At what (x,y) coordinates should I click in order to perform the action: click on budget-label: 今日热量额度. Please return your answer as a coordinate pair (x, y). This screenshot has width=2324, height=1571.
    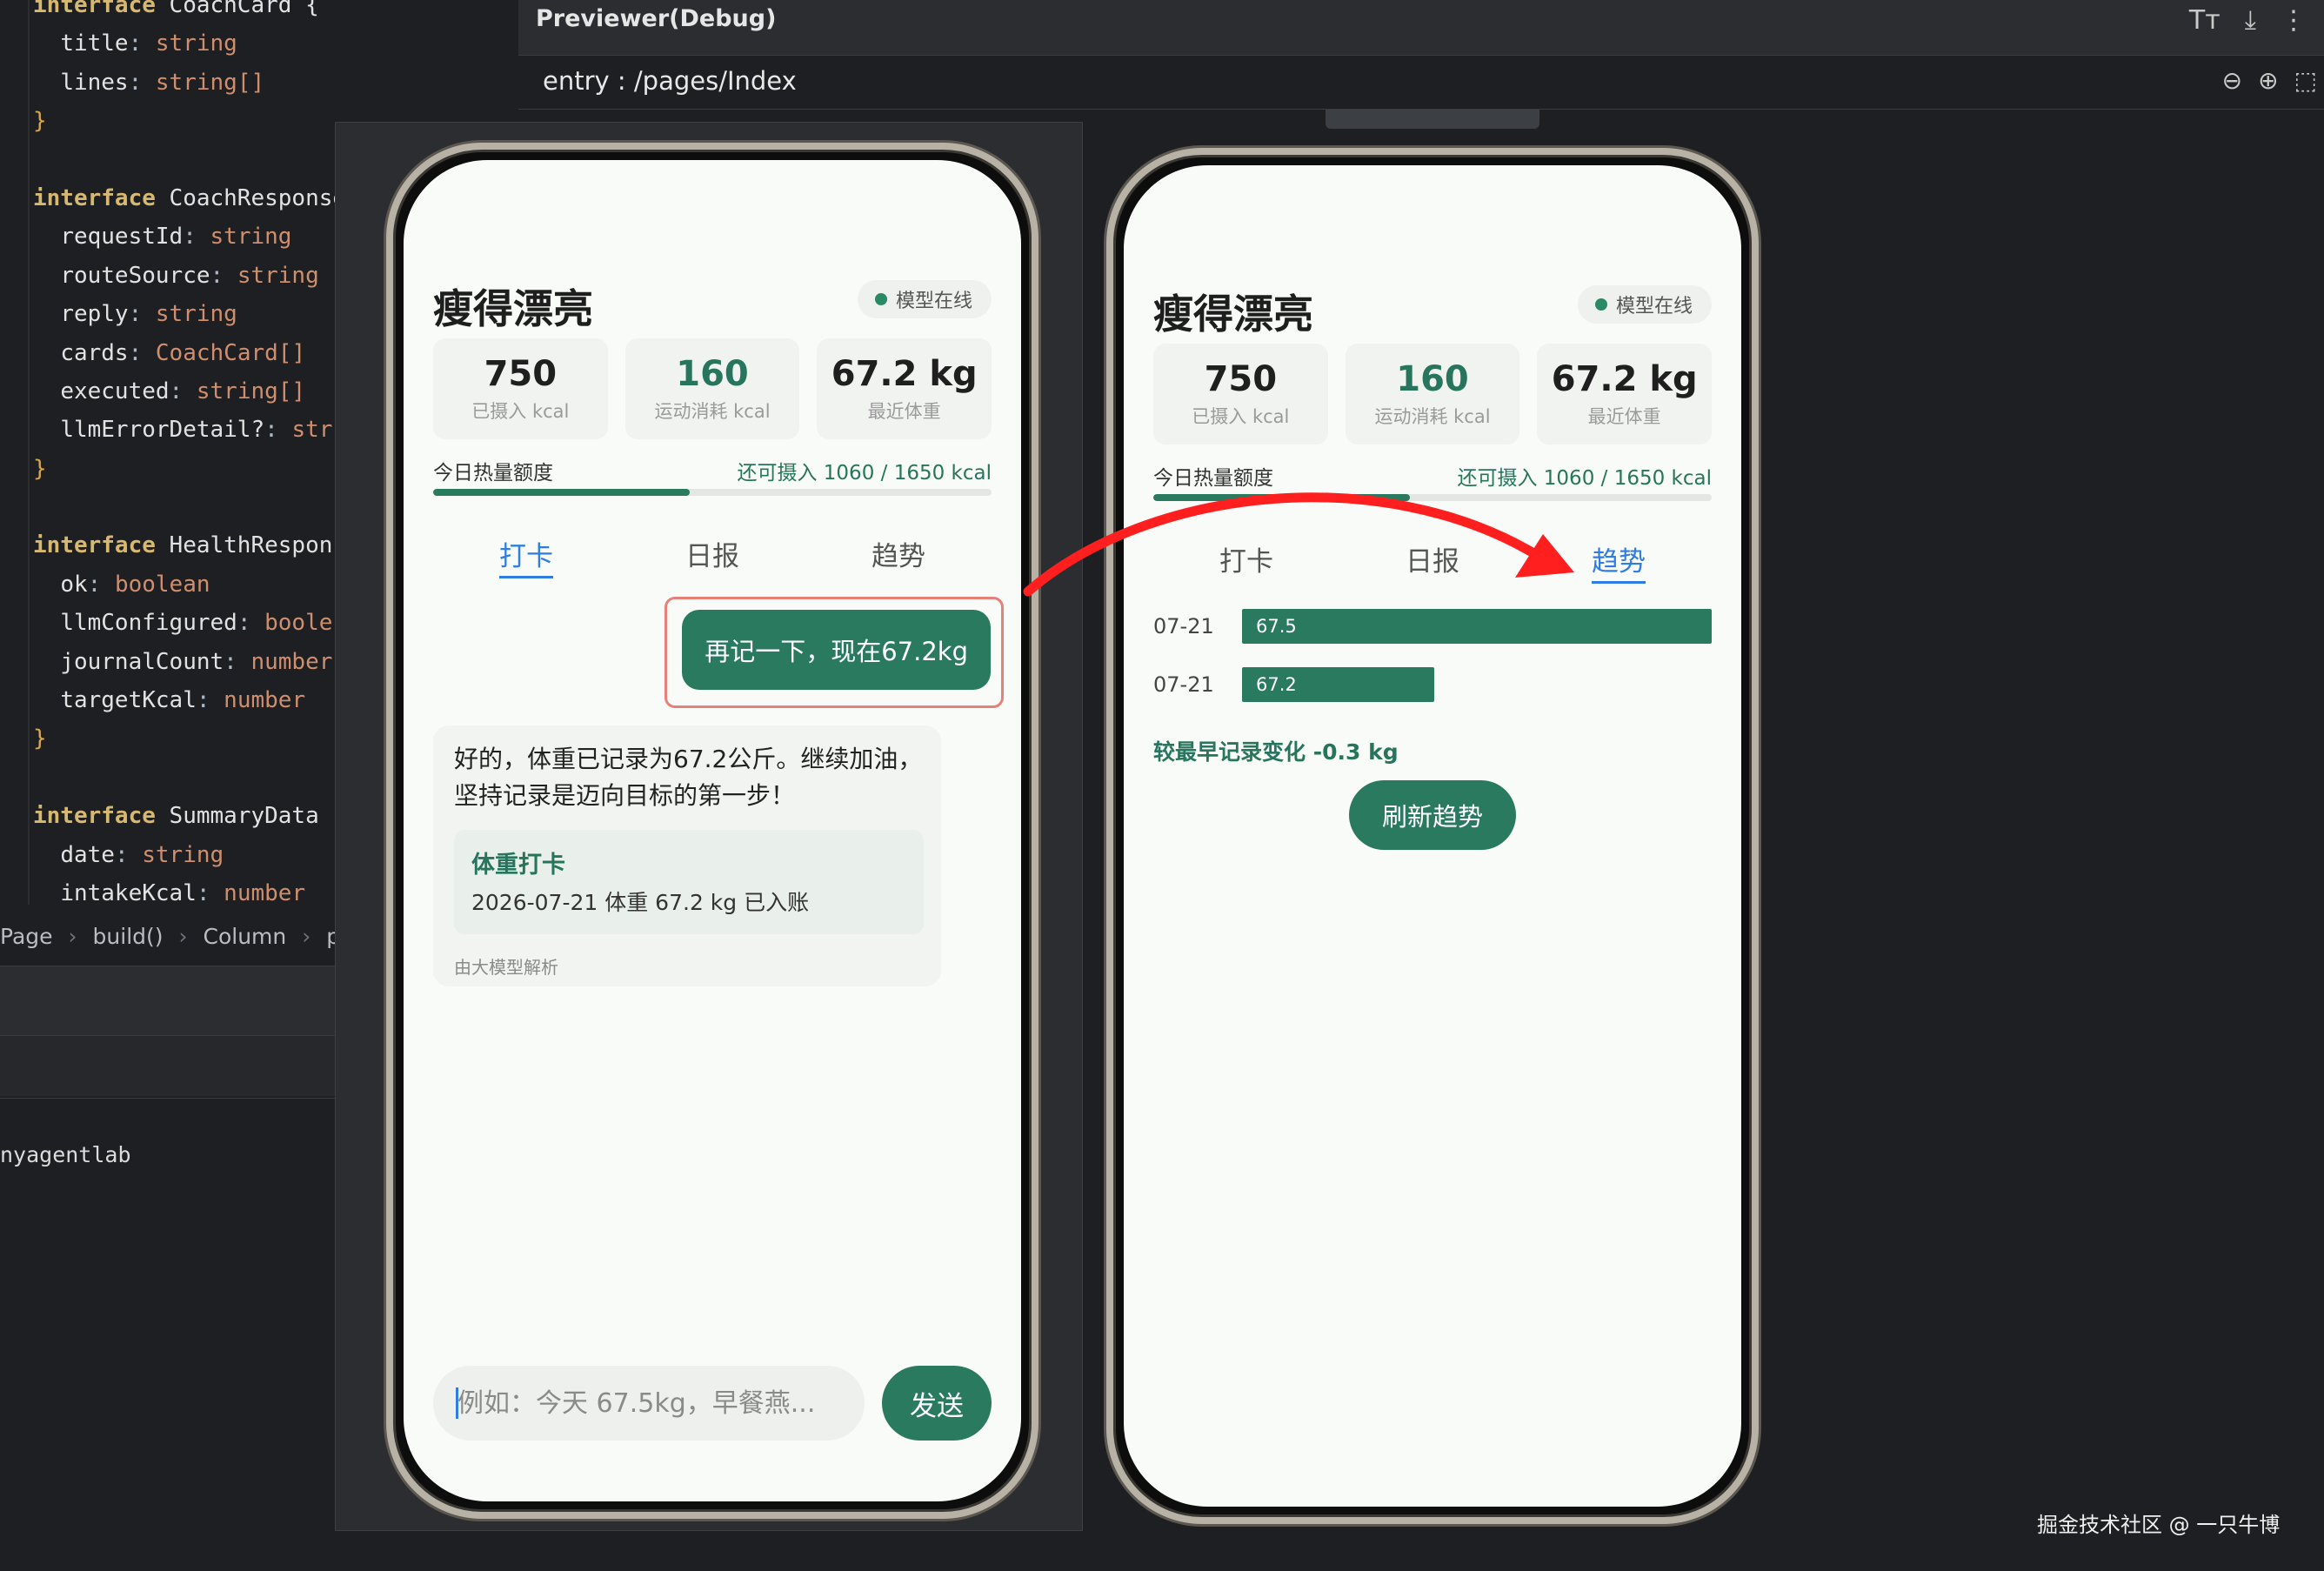
    Looking at the image, I should click on (493, 474).